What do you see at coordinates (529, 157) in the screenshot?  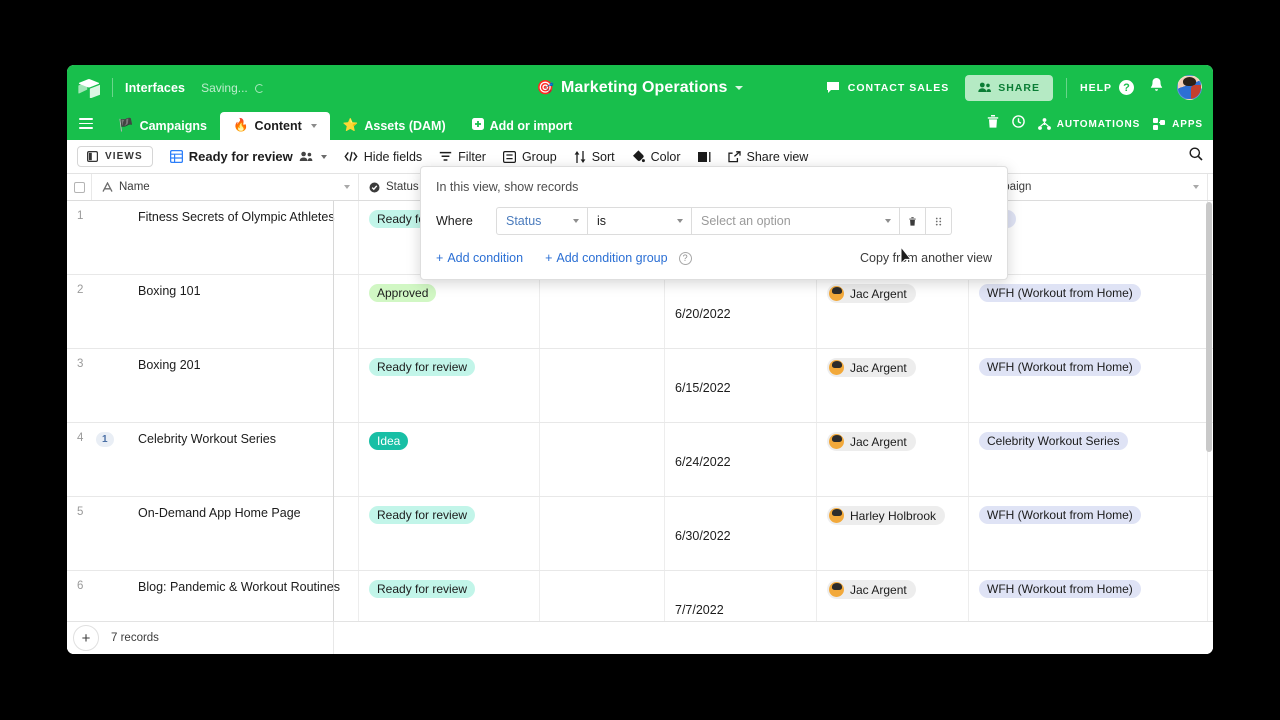 I see `group-button: Group` at bounding box center [529, 157].